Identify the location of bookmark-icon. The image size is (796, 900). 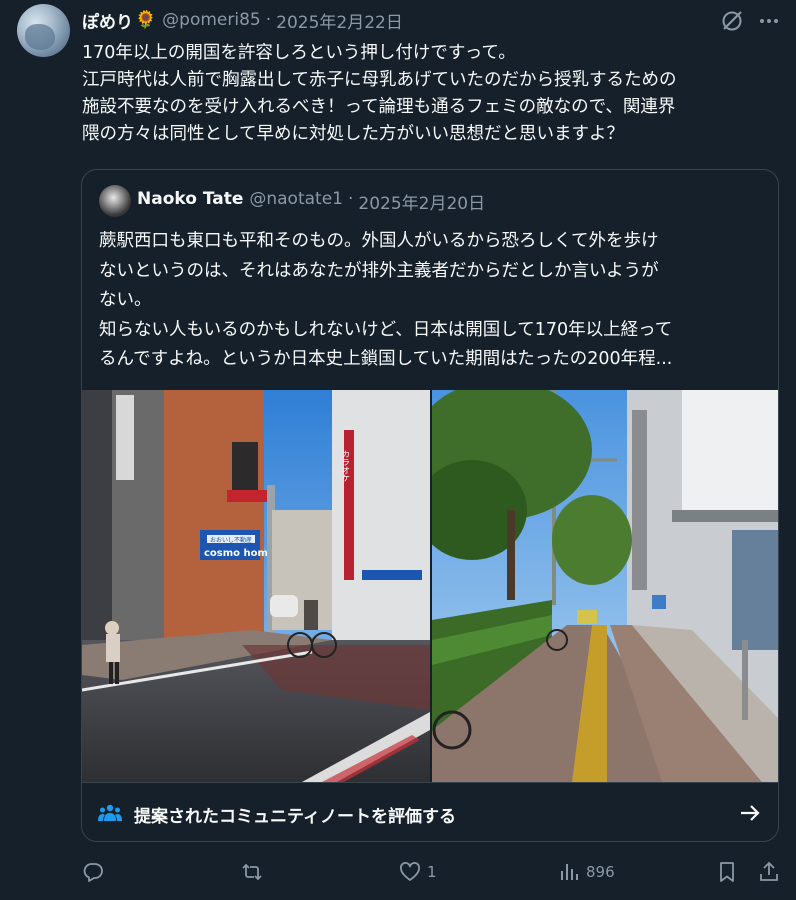
(727, 872).